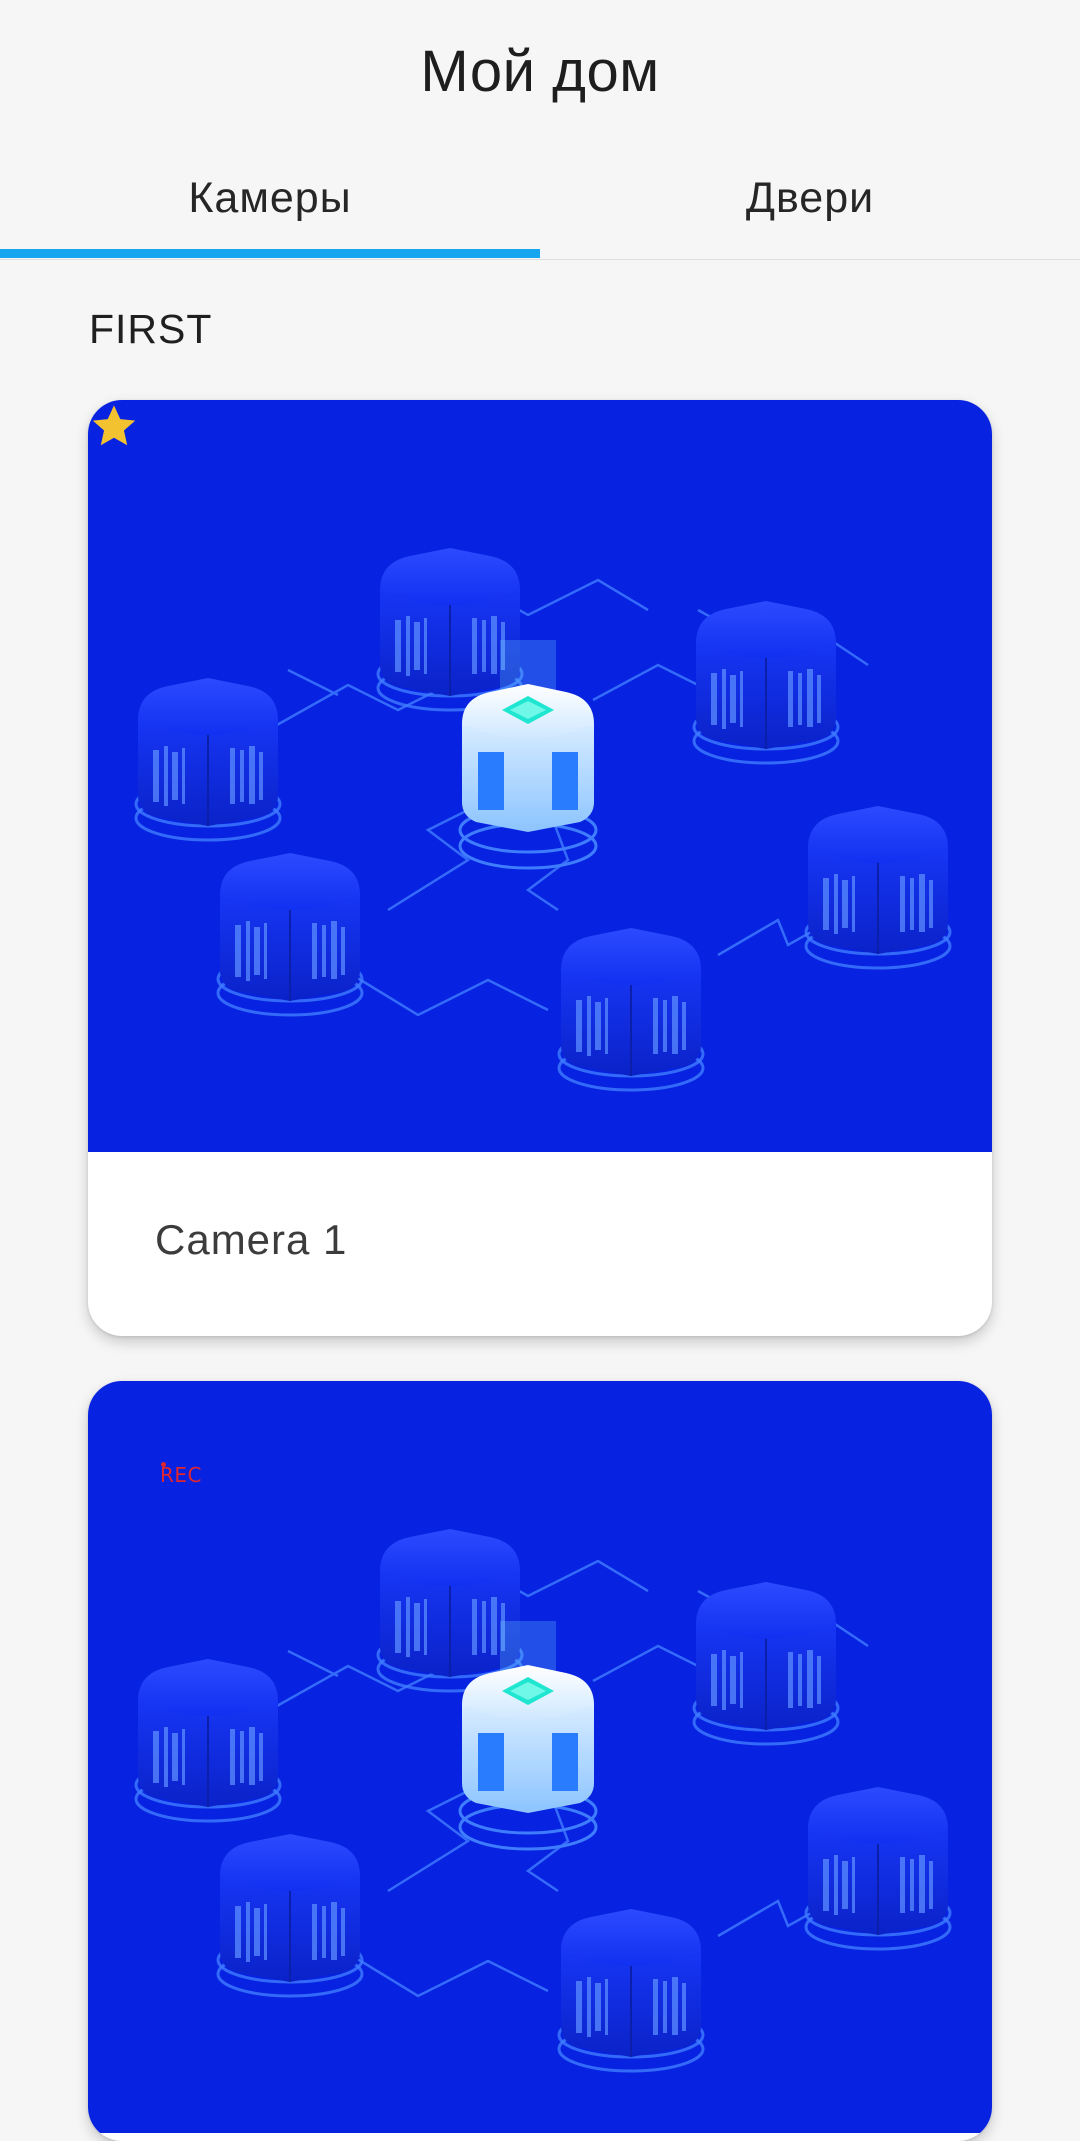  I want to click on tab-active-indicator, so click(270, 253).